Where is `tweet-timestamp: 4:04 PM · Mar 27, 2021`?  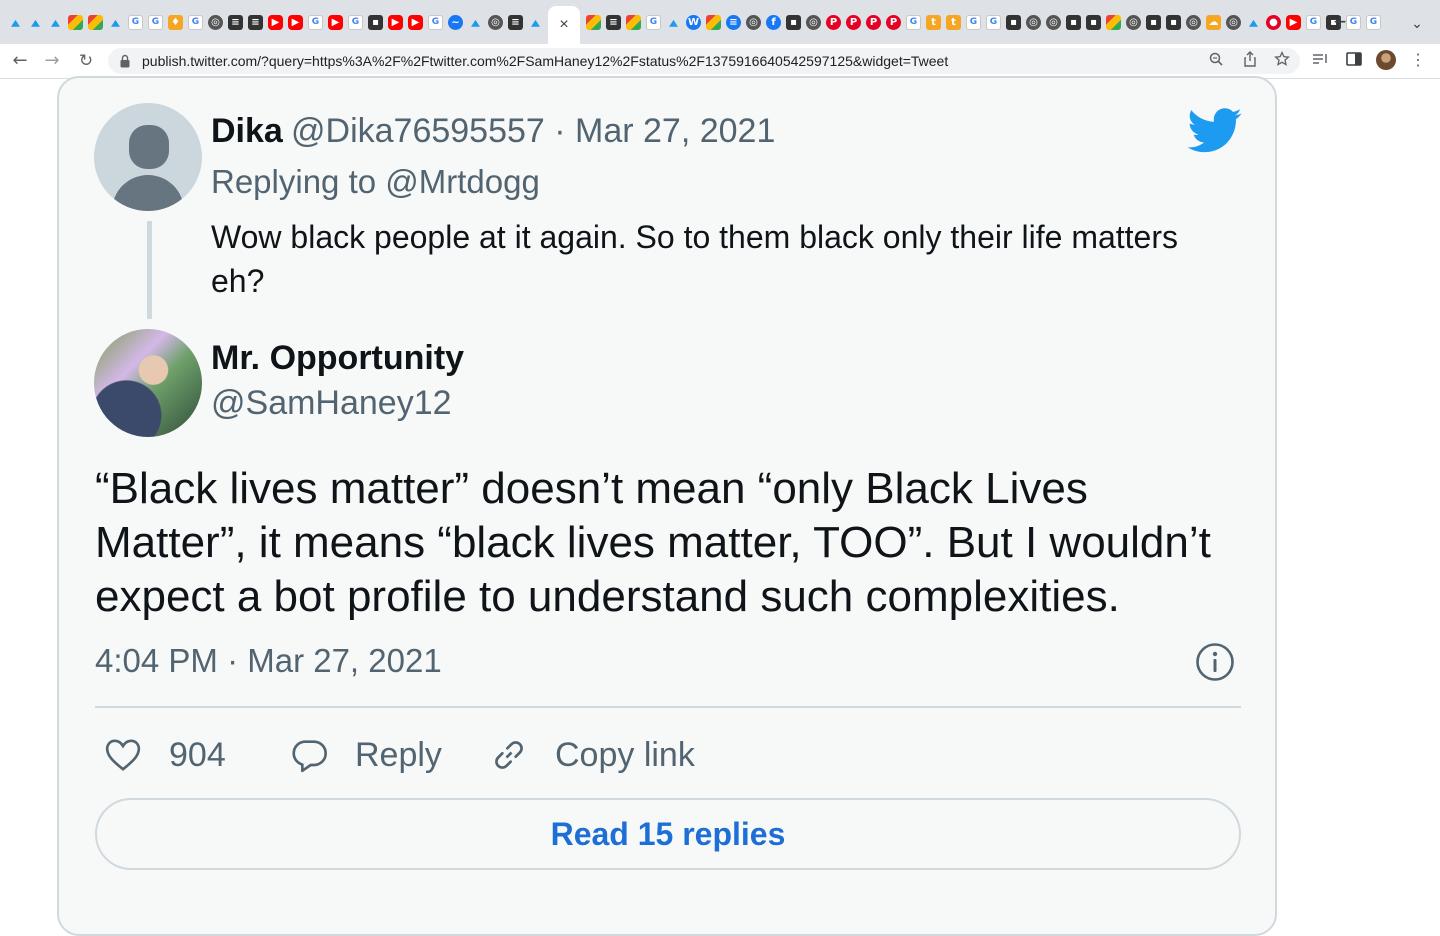 tweet-timestamp: 4:04 PM · Mar 27, 2021 is located at coordinates (268, 661).